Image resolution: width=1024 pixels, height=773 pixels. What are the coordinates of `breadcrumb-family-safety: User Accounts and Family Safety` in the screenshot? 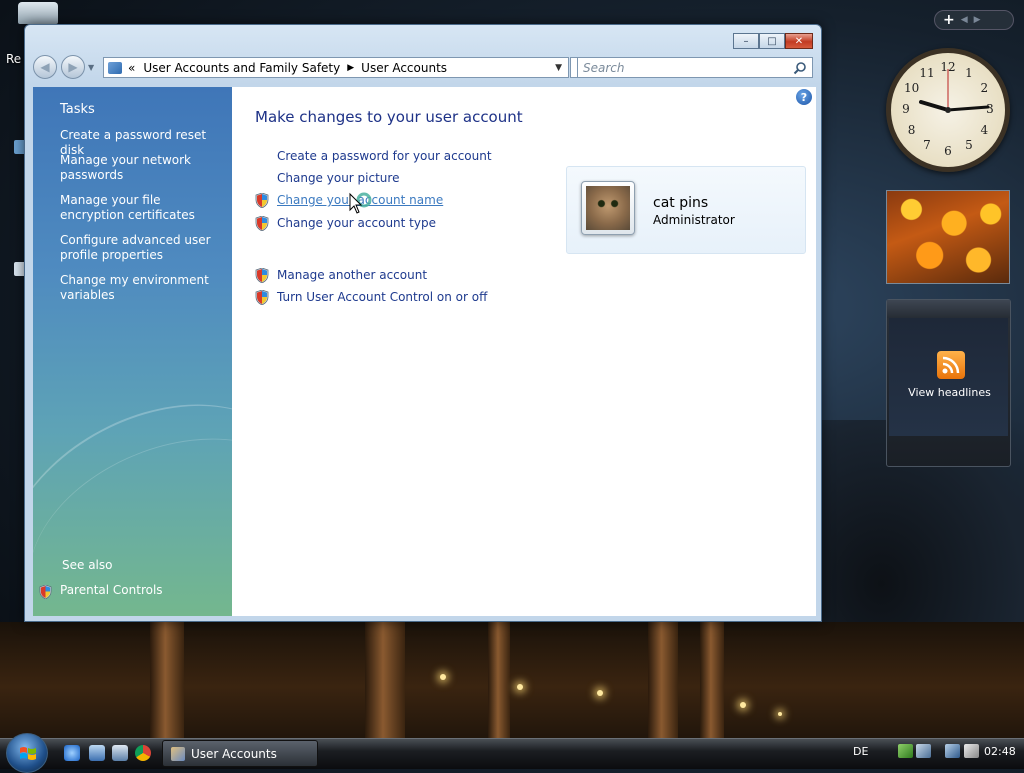 It's located at (241, 68).